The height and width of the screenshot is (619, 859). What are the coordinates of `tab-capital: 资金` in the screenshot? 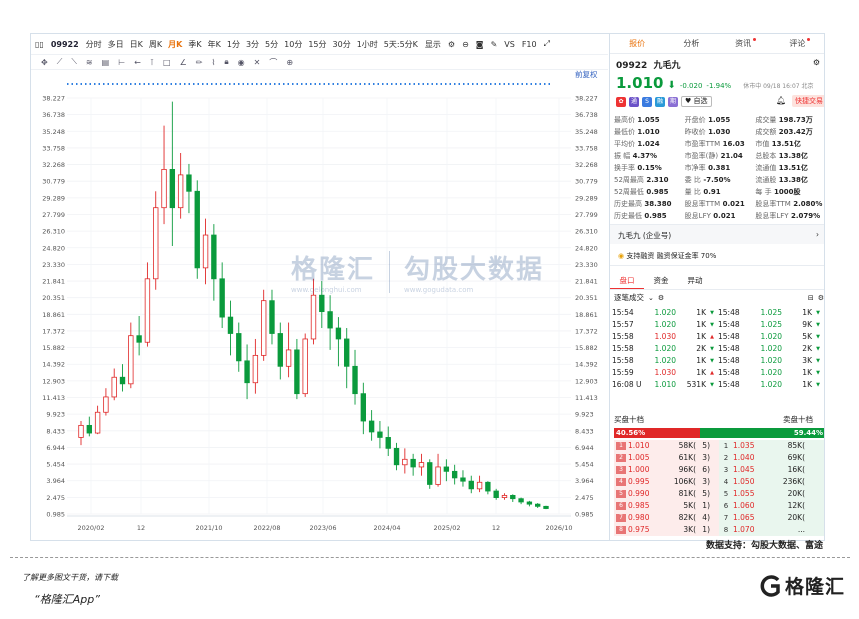 It's located at (661, 281).